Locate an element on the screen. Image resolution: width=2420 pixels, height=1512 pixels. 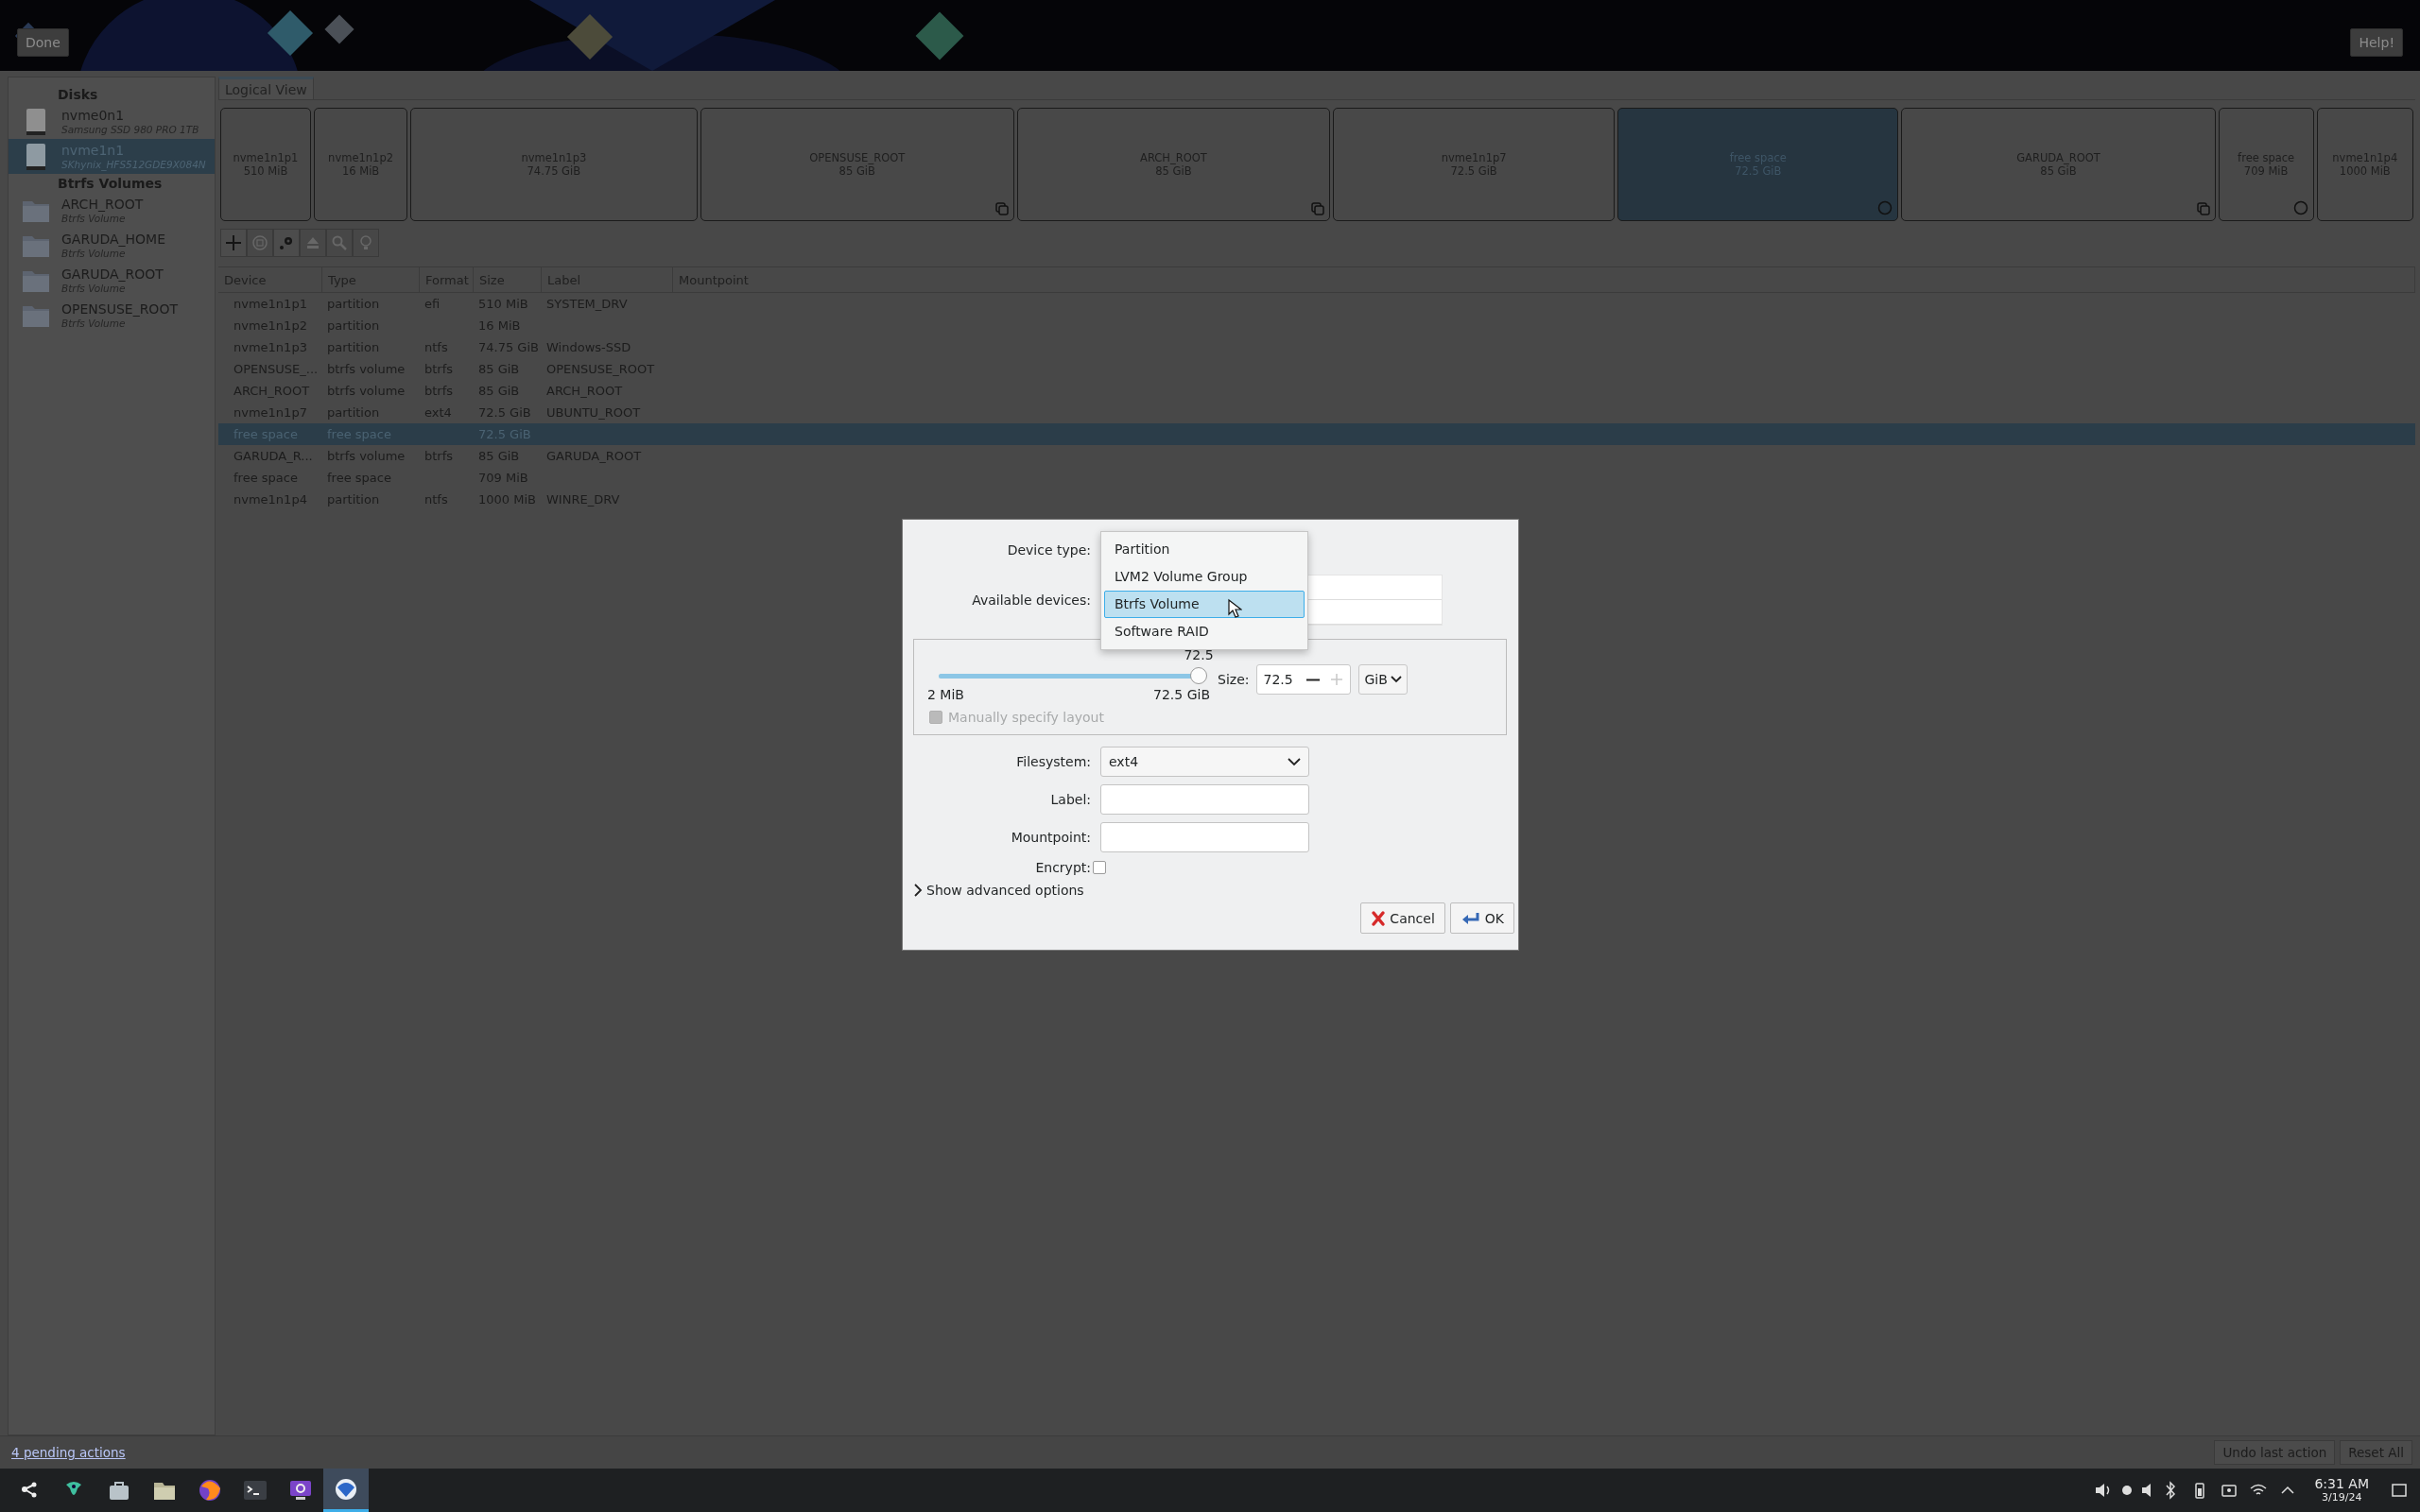
field-label: Encrypt: is located at coordinates (1062, 867).